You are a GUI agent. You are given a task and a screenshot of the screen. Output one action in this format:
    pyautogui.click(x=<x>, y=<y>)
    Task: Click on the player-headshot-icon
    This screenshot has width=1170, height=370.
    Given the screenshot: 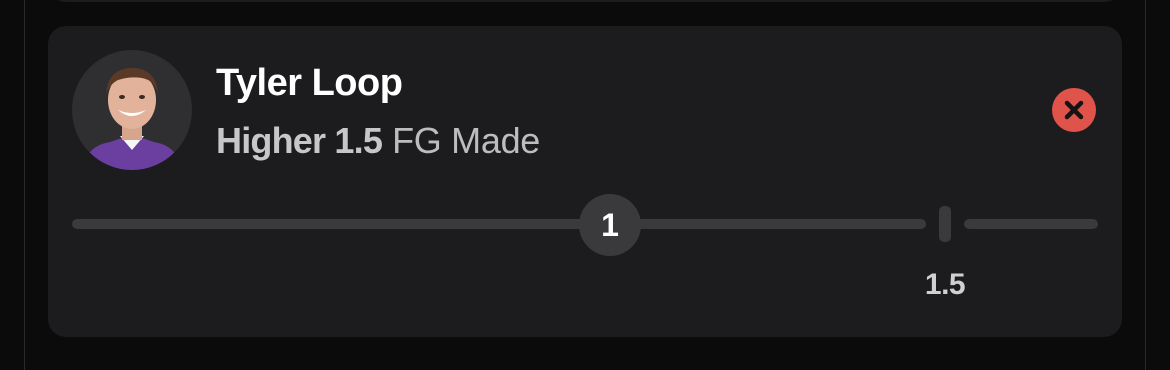 What is the action you would take?
    pyautogui.click(x=132, y=119)
    